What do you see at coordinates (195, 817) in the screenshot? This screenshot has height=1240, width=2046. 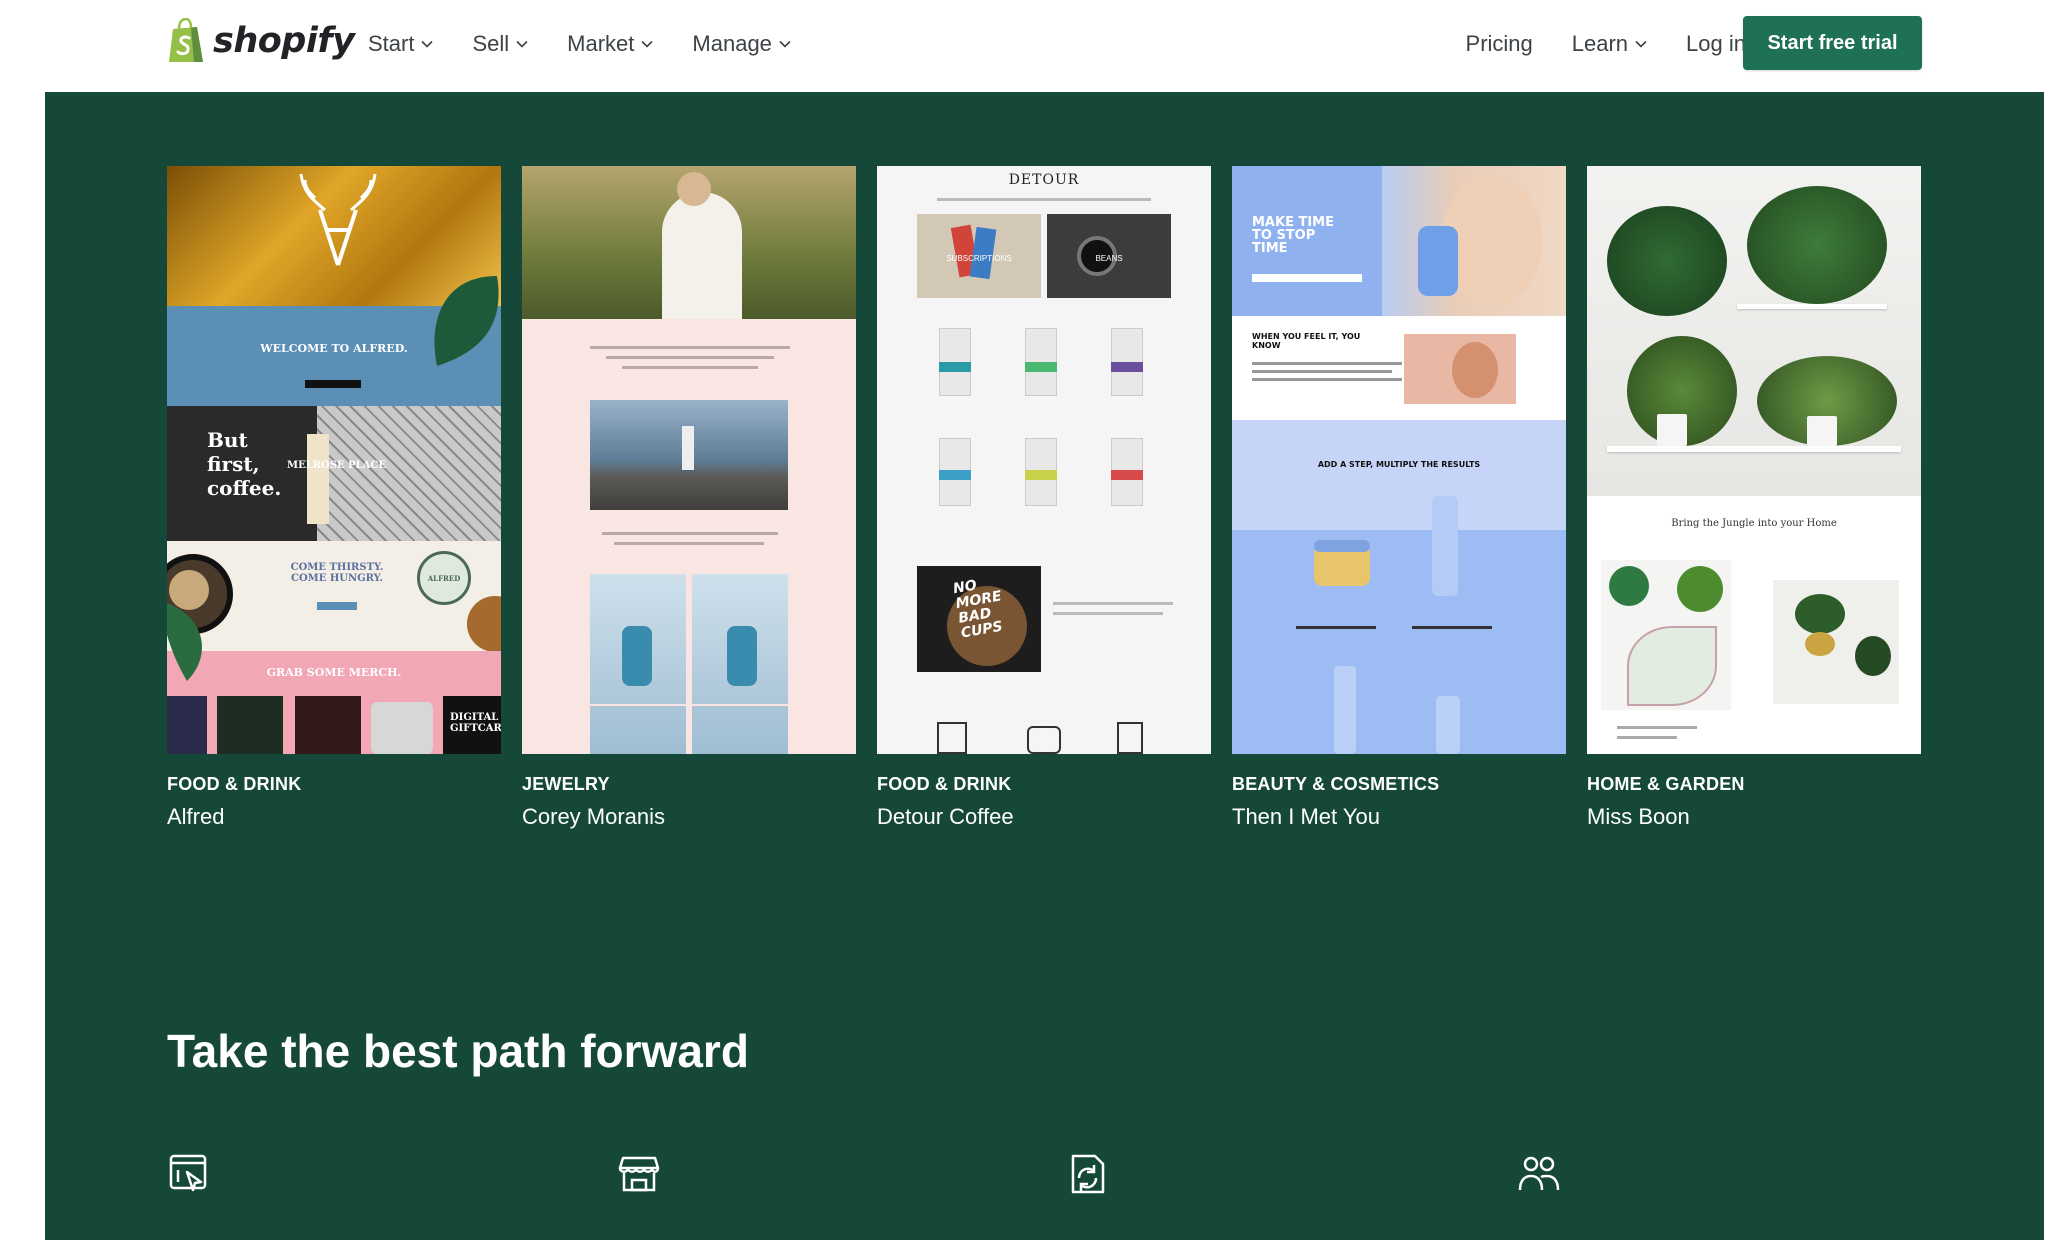 I see `store-name: Alfred` at bounding box center [195, 817].